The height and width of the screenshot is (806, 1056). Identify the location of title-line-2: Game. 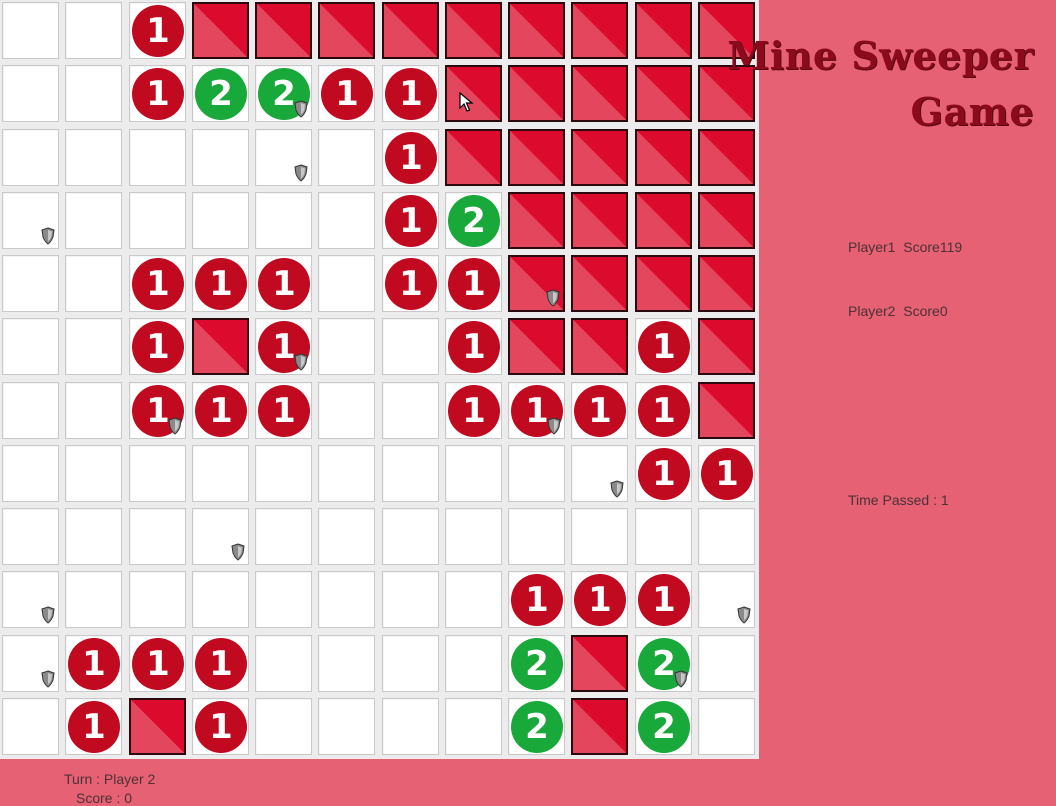
(972, 111).